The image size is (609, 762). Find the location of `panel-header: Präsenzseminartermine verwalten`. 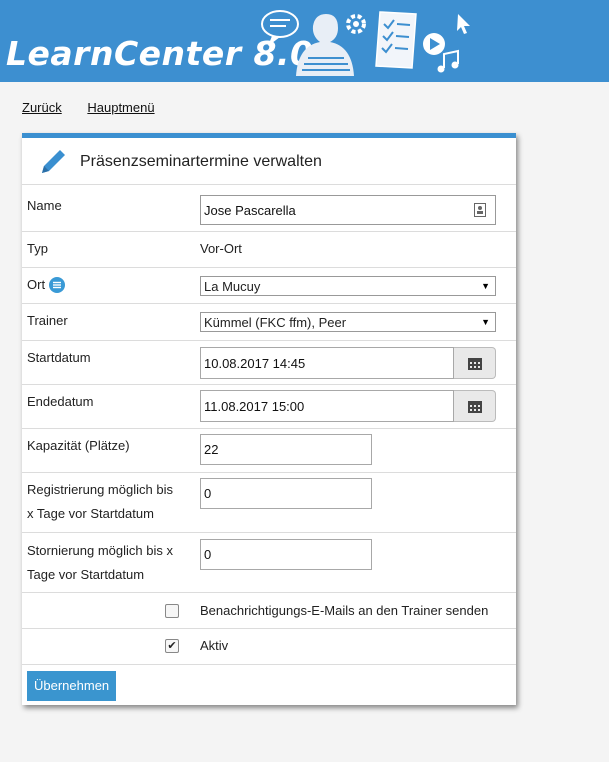

panel-header: Präsenzseminartermine verwalten is located at coordinates (269, 161).